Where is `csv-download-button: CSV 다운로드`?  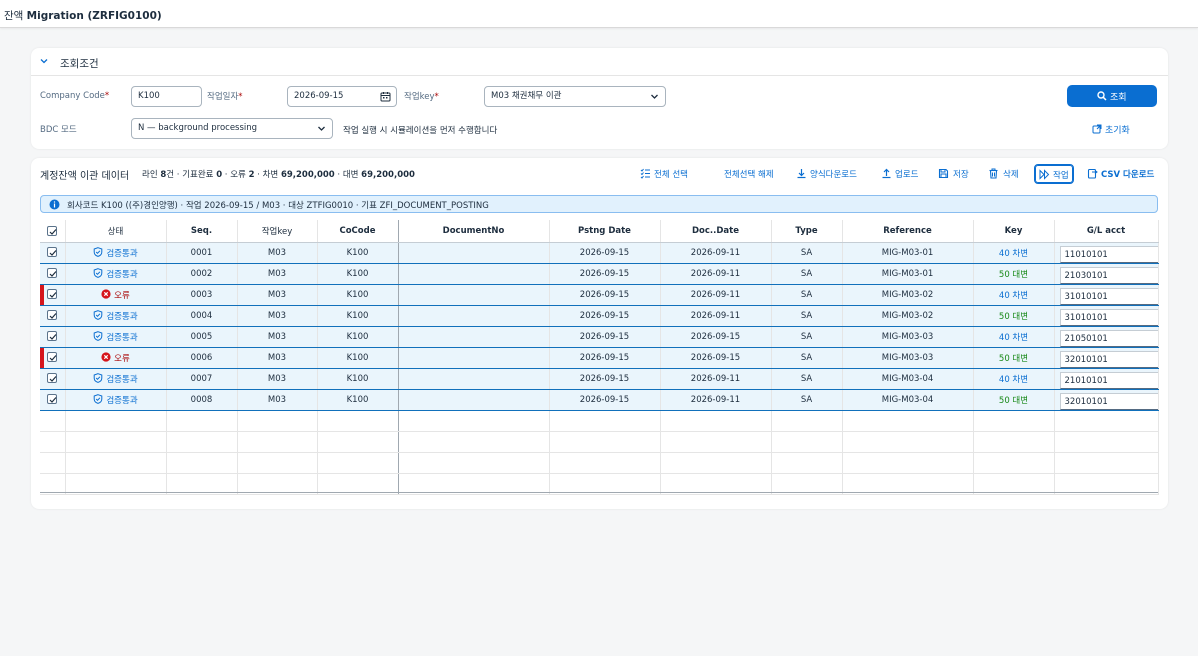 csv-download-button: CSV 다운로드 is located at coordinates (1122, 174).